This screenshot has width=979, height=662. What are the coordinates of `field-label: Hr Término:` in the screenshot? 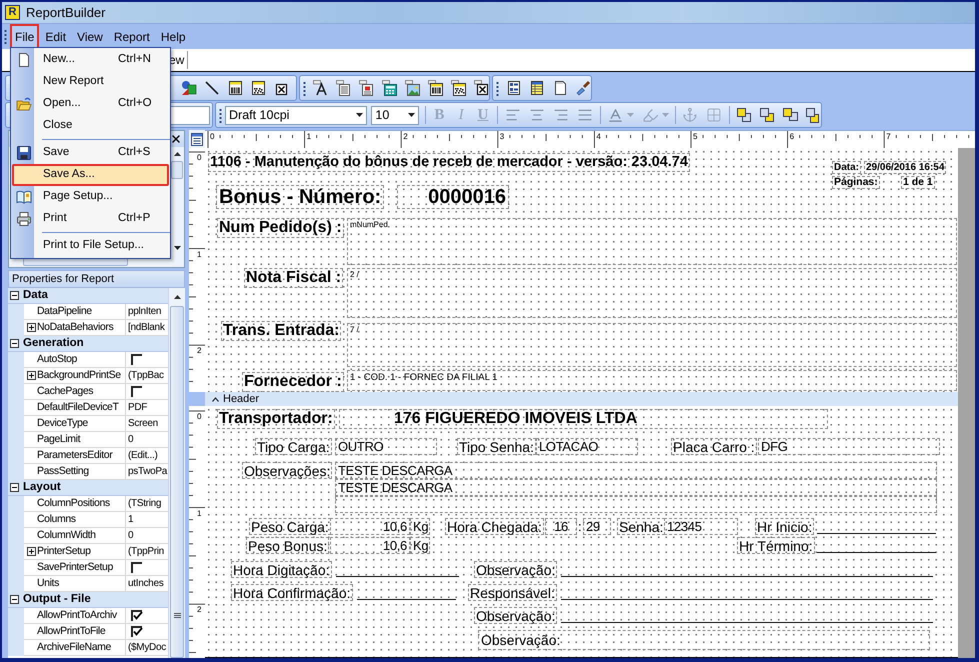 It's located at (776, 545).